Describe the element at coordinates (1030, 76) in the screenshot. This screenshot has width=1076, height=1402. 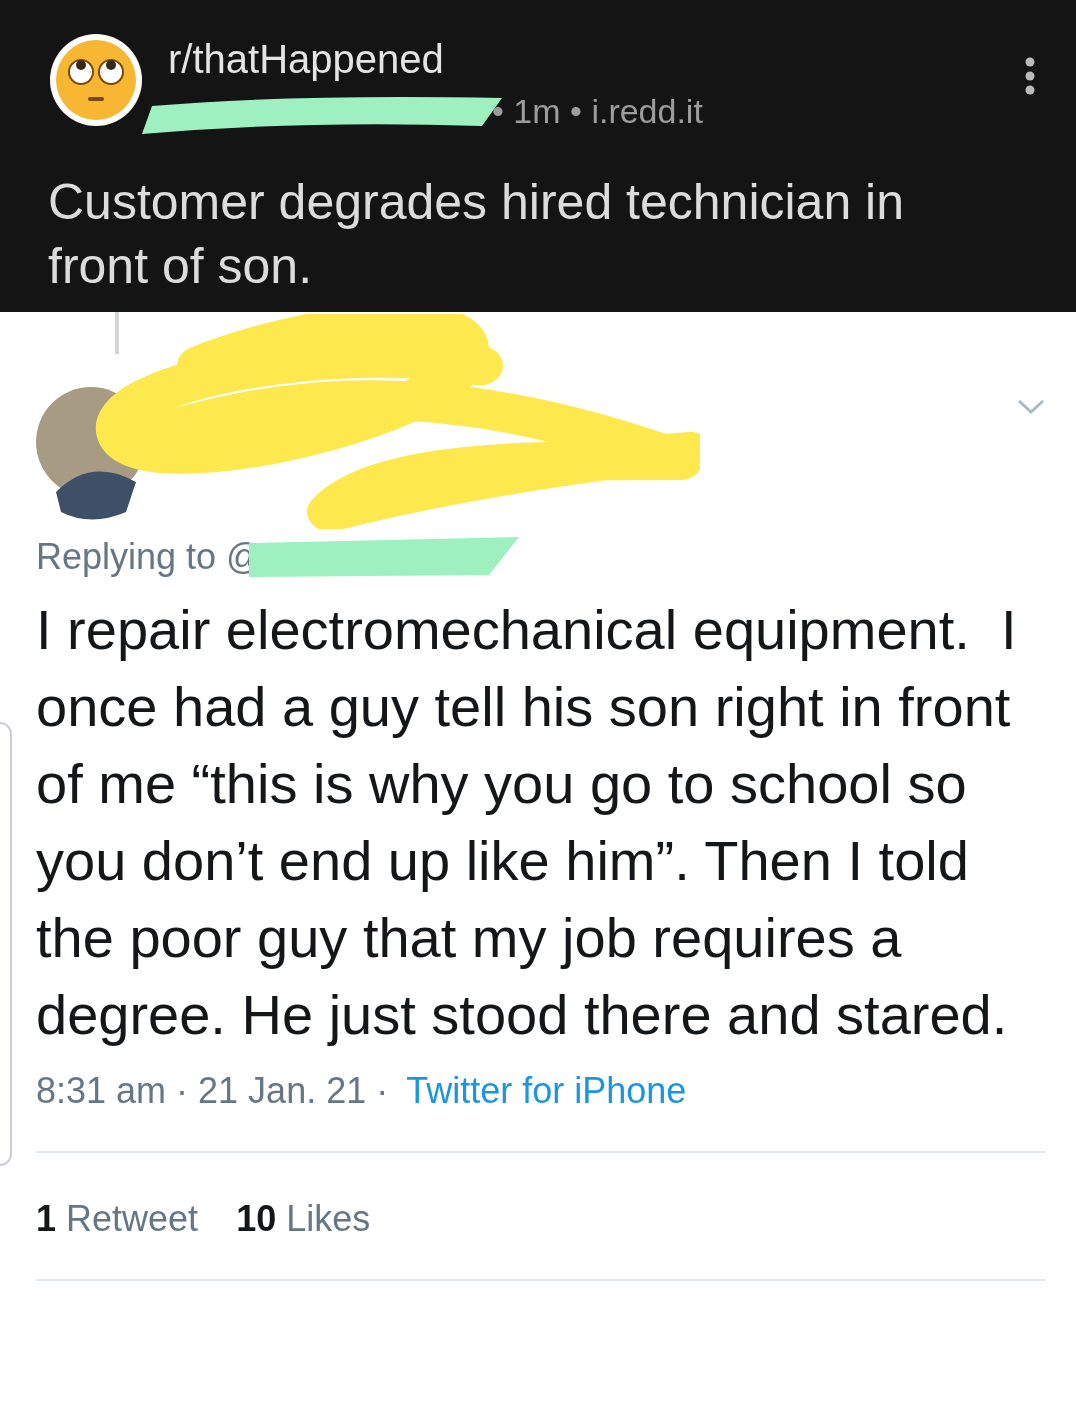
I see `more-options-icon` at that location.